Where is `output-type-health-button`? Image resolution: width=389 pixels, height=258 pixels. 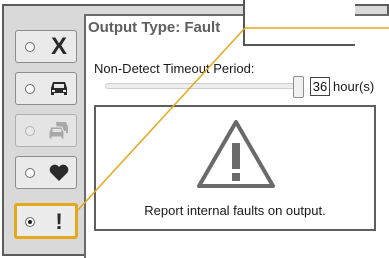 output-type-health-button is located at coordinates (46, 172).